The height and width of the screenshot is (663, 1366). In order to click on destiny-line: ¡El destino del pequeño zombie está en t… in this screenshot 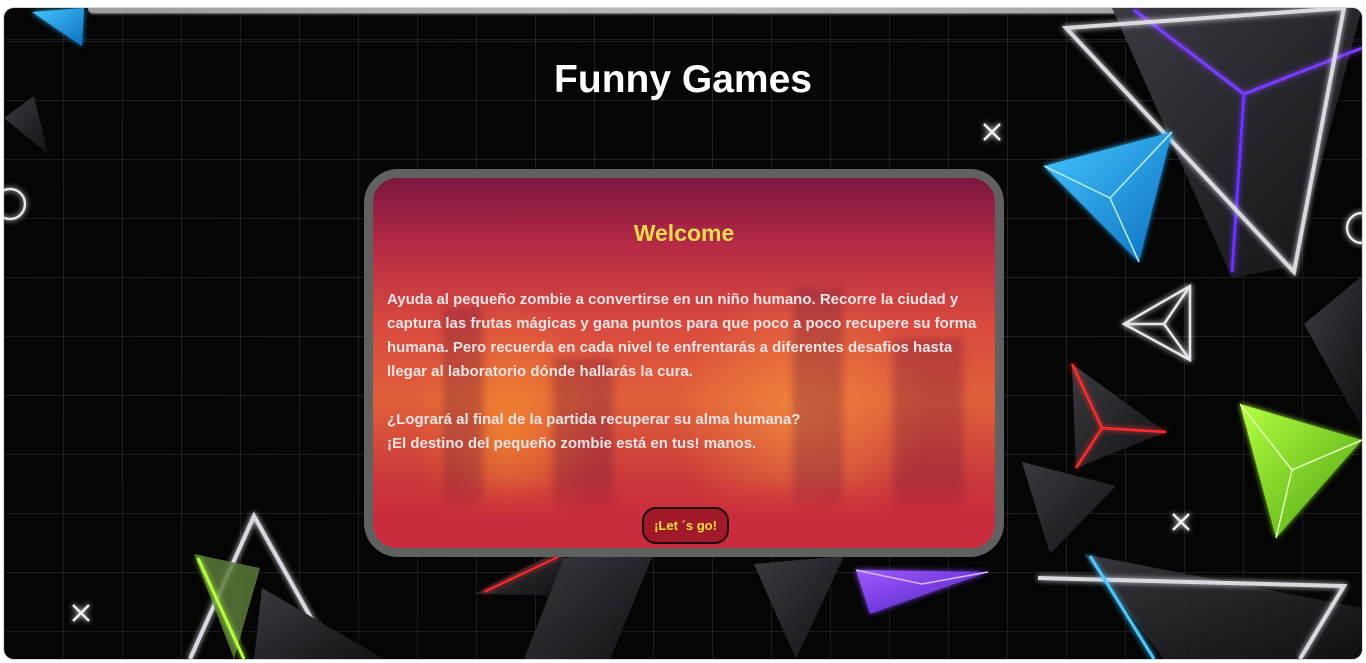, I will do `click(572, 443)`.